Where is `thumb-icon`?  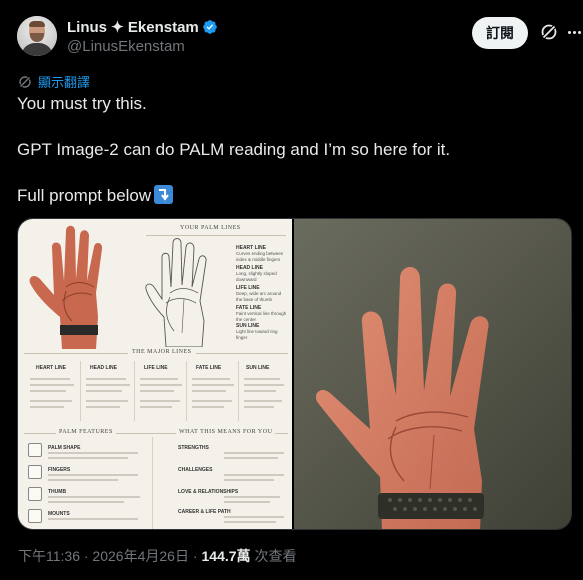
thumb-icon is located at coordinates (35, 494).